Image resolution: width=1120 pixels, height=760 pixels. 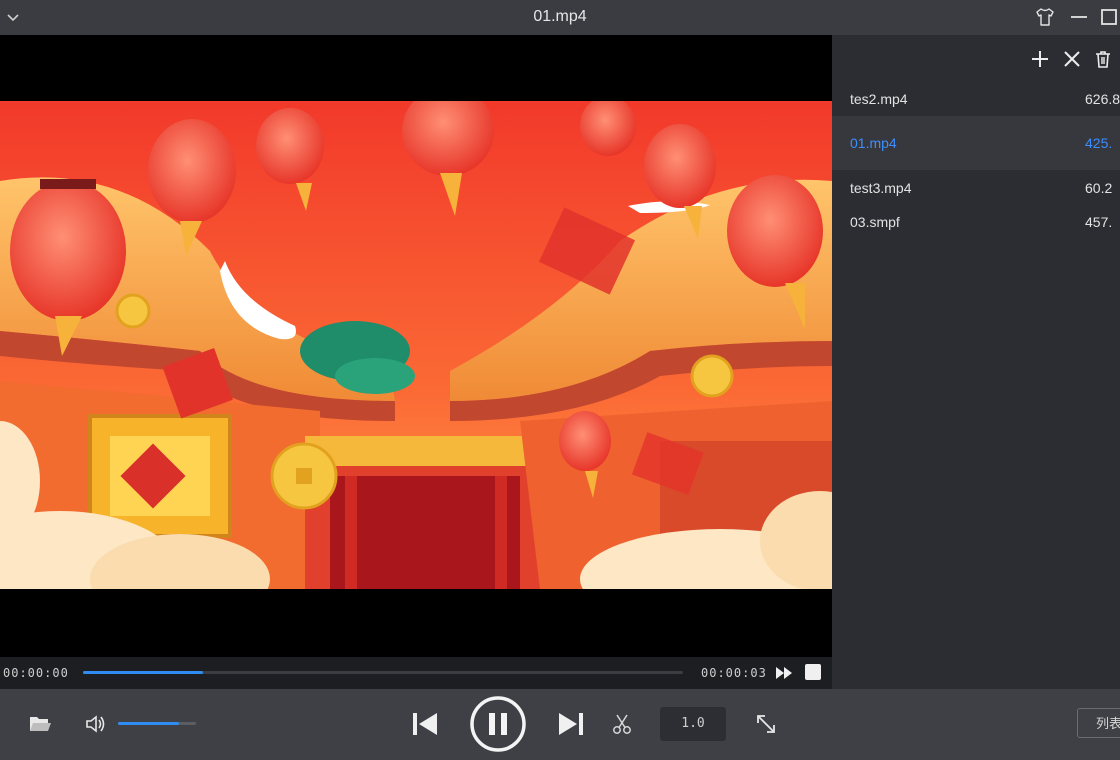 I want to click on window-title: 01.mp4, so click(x=560, y=16).